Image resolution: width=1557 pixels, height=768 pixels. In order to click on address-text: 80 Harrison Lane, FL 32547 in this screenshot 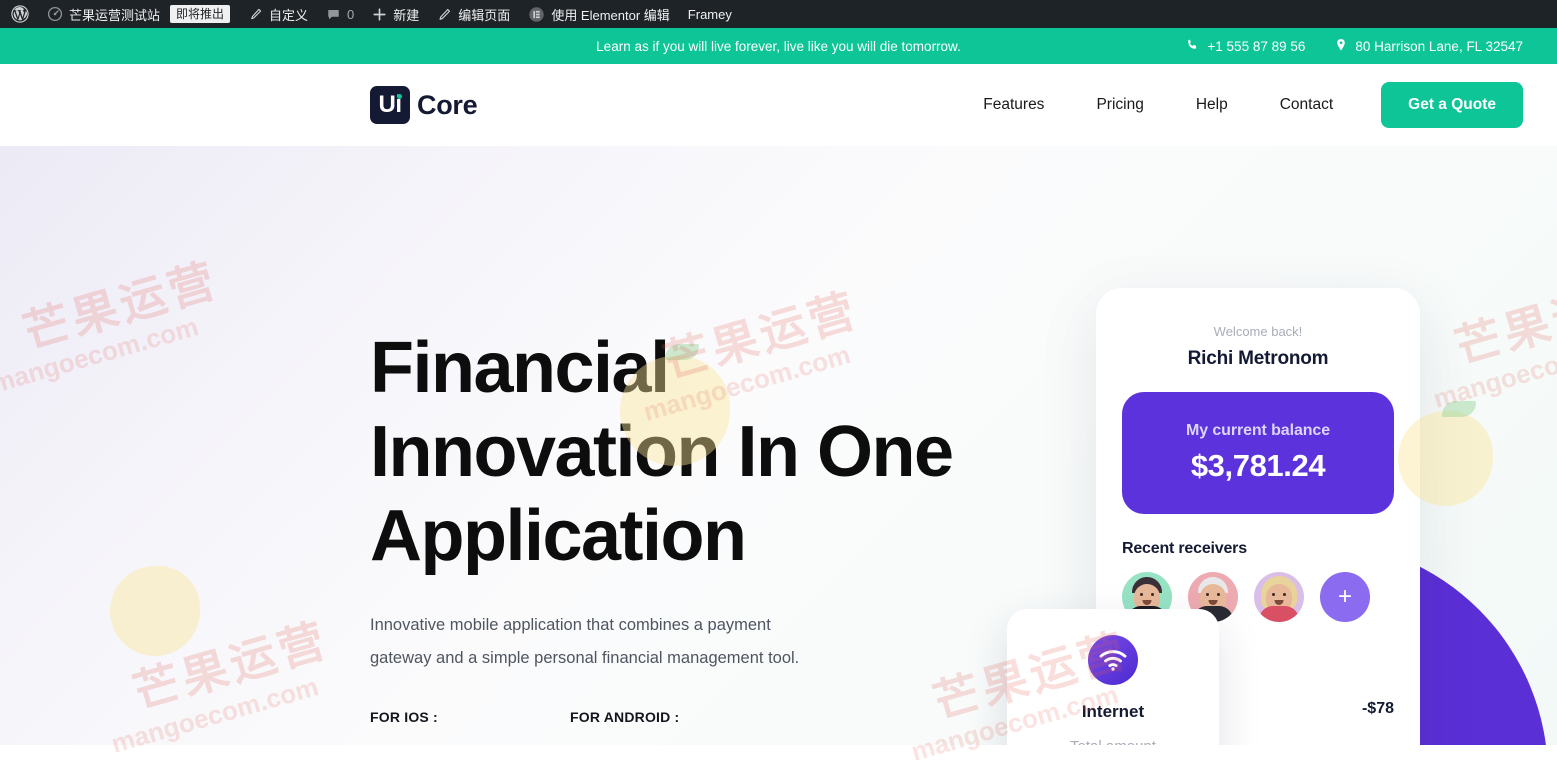, I will do `click(1439, 46)`.